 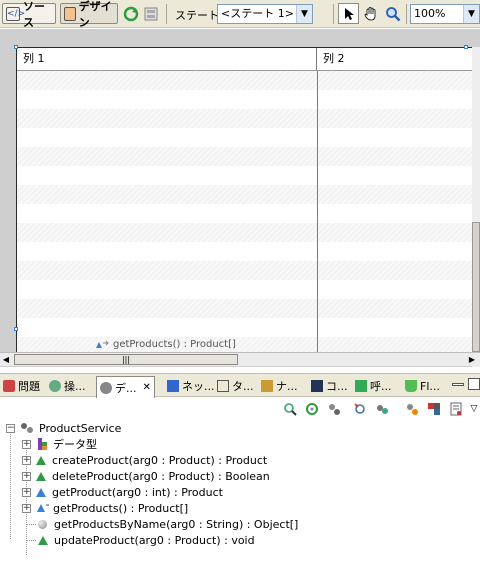 What do you see at coordinates (29, 14) in the screenshot?
I see `source-mode-button: </> ソース` at bounding box center [29, 14].